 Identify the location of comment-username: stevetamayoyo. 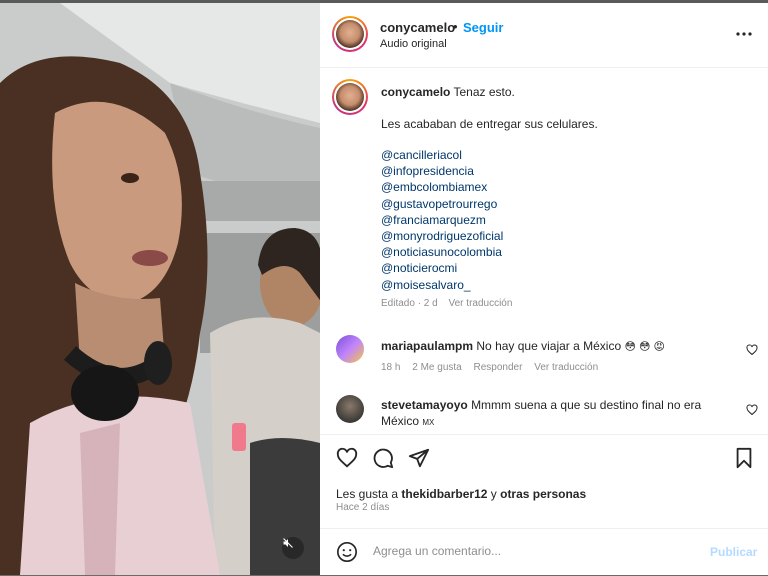
(424, 405).